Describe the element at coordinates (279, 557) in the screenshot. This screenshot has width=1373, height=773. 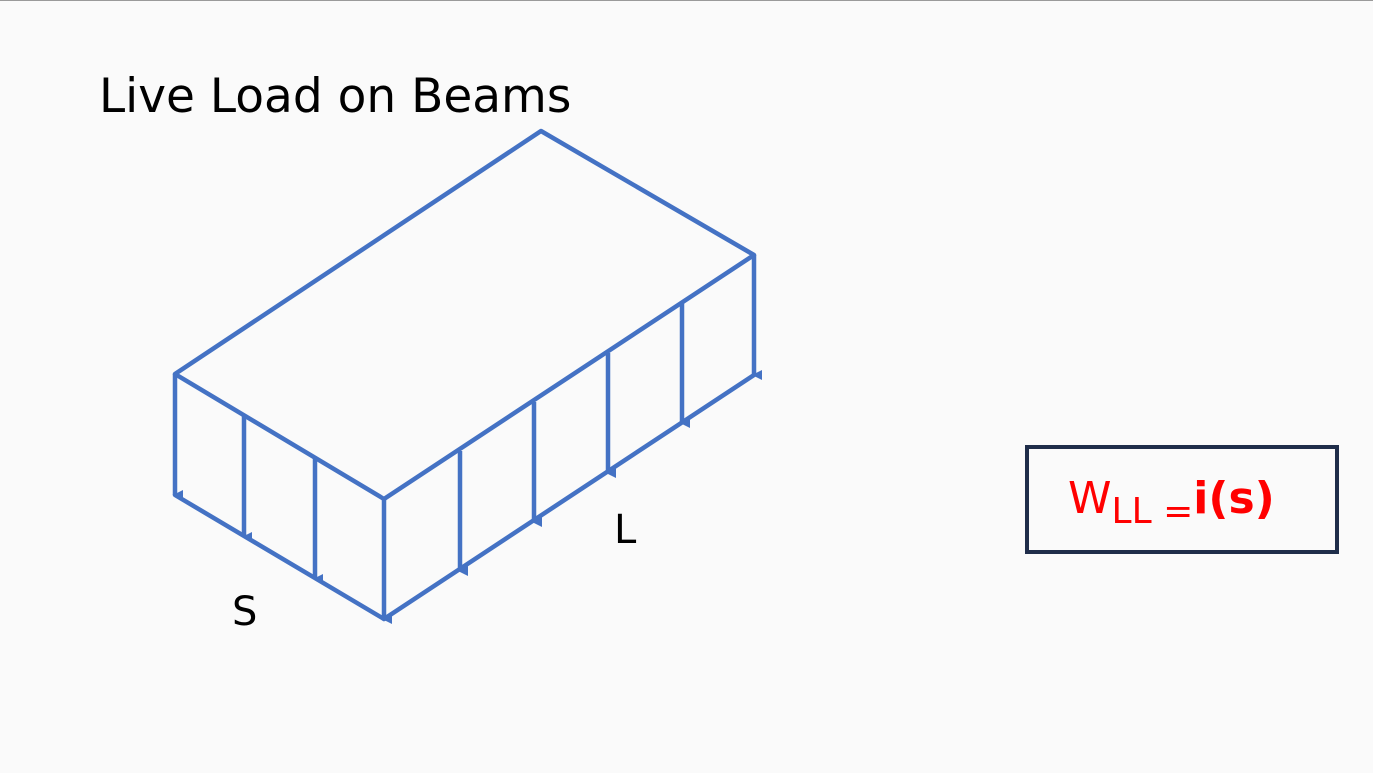
I see `slab-bottom-edge-short` at that location.